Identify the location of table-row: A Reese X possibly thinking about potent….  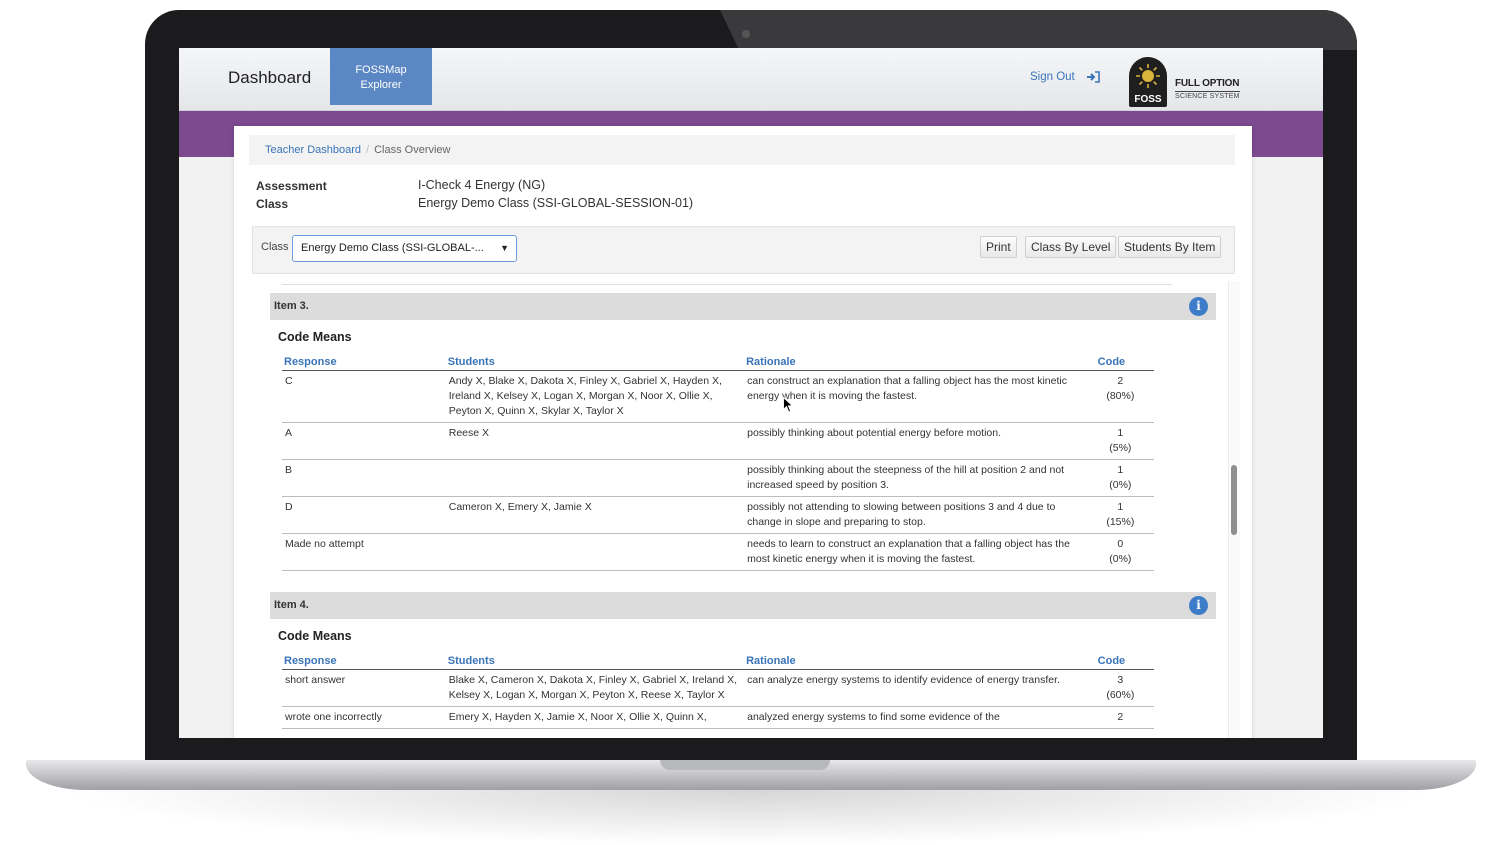
(718, 441).